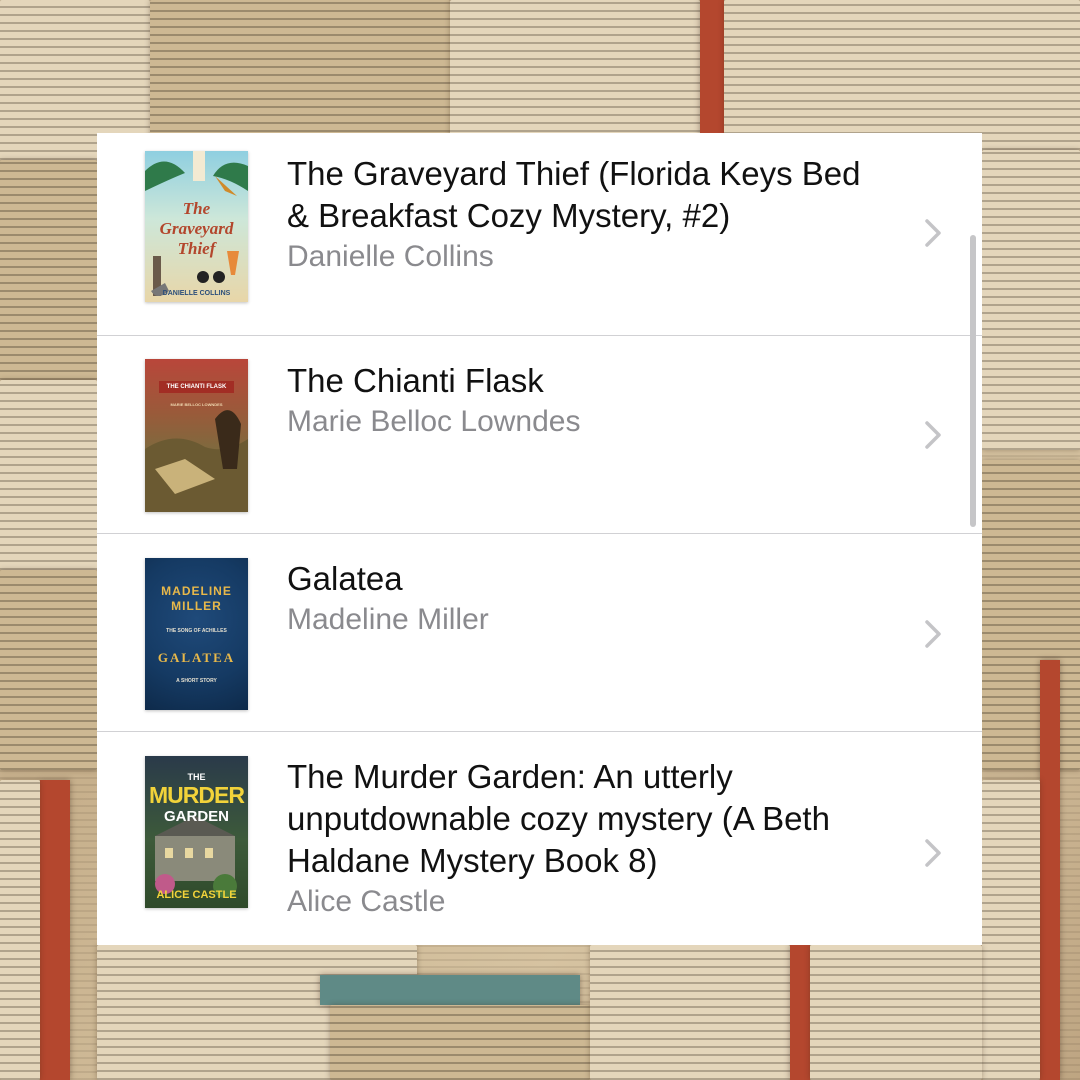 The width and height of the screenshot is (1080, 1080). What do you see at coordinates (345, 578) in the screenshot?
I see `book-title: Galatea` at bounding box center [345, 578].